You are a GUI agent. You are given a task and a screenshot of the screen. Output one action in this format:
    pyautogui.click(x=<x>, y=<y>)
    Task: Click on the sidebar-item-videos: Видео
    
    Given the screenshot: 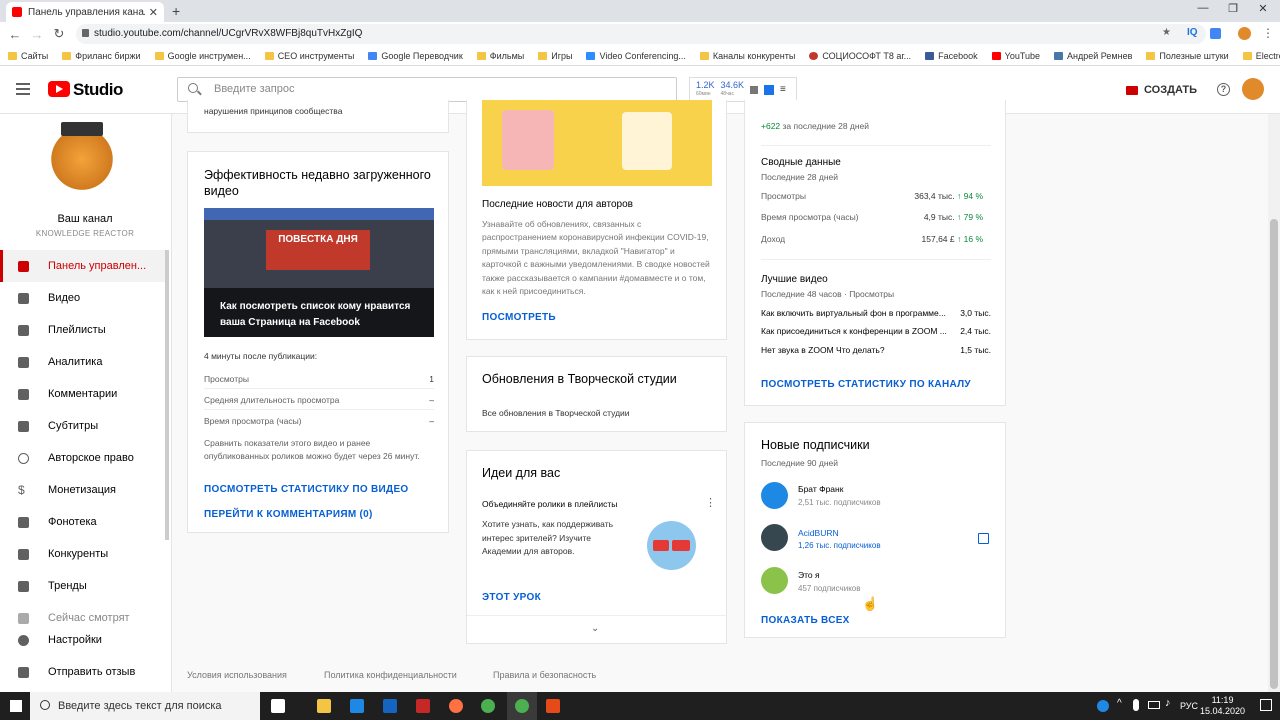 What is the action you would take?
    pyautogui.click(x=84, y=298)
    